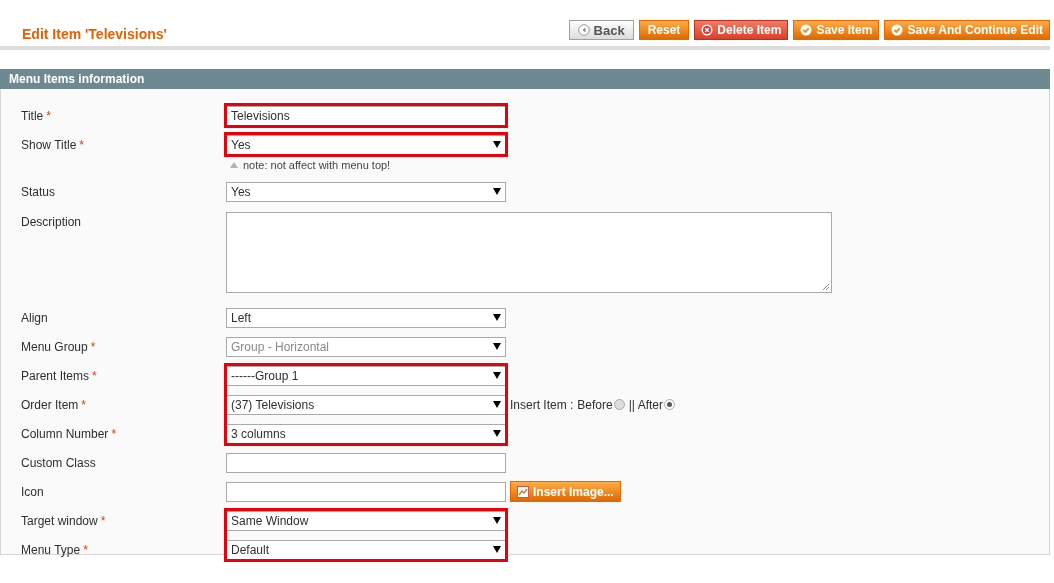 The width and height of the screenshot is (1054, 583). Describe the element at coordinates (366, 317) in the screenshot. I see `dropdown: Left` at that location.